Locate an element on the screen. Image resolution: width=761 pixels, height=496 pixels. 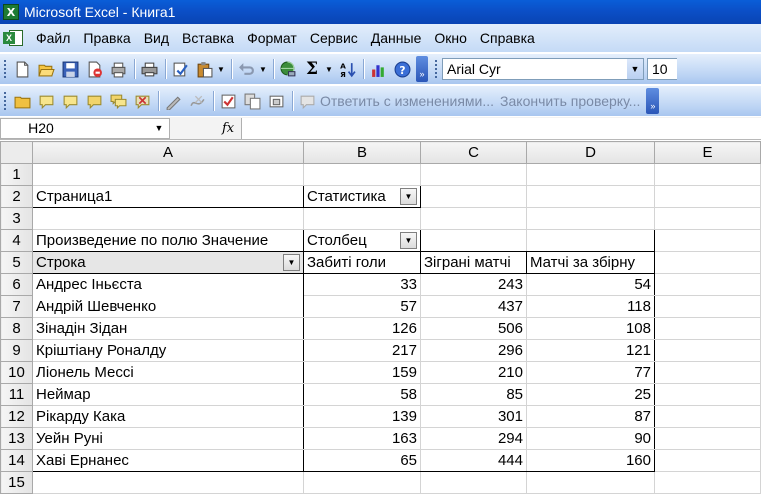
formula-input is located at coordinates (501, 128).